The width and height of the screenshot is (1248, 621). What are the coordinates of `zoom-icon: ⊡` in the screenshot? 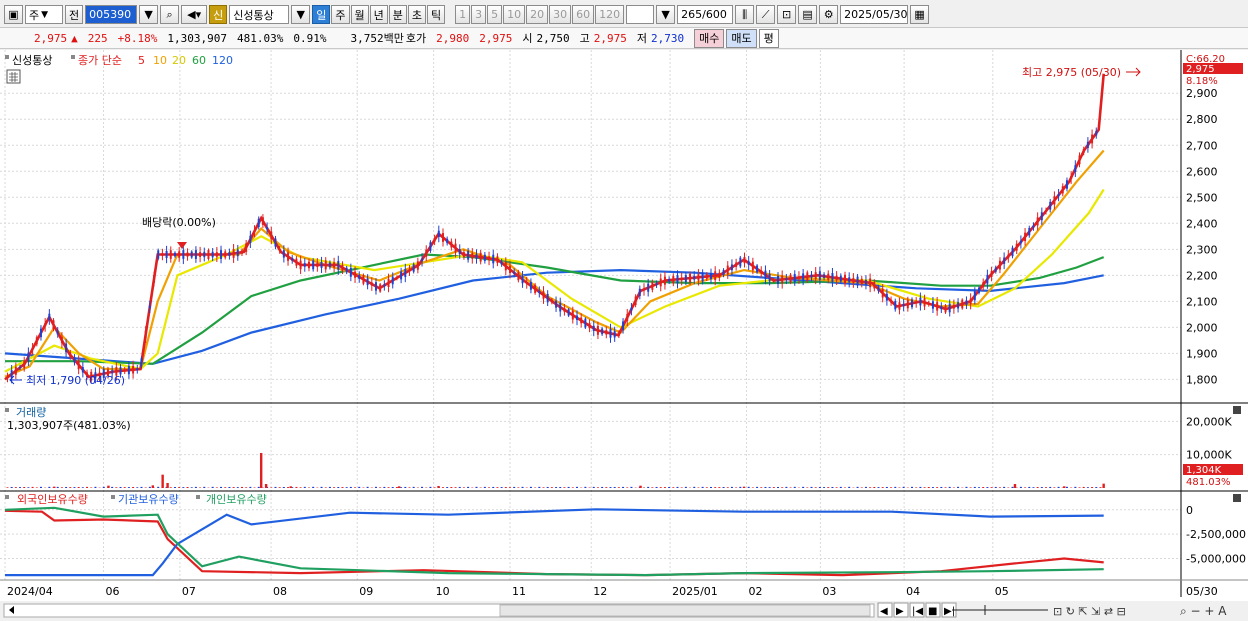 It's located at (787, 14).